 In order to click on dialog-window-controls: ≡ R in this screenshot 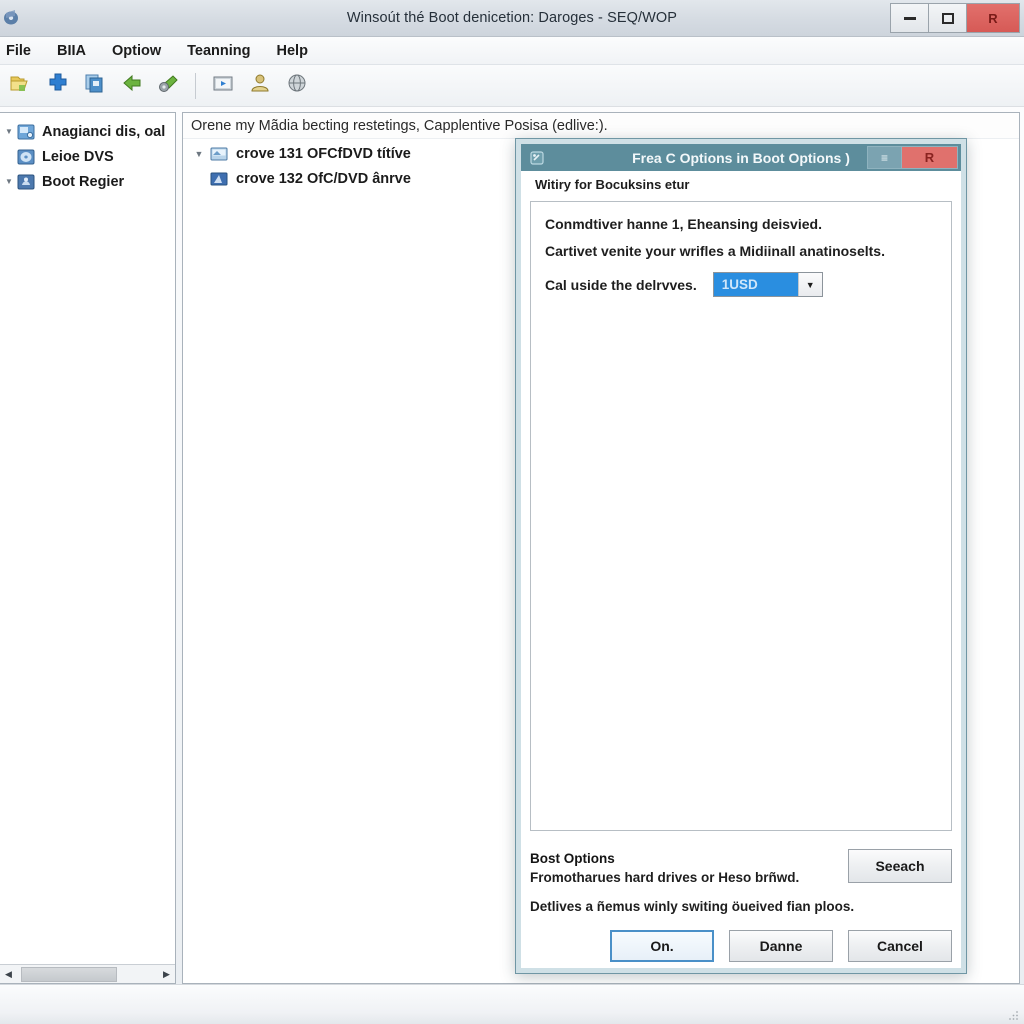, I will do `click(912, 157)`.